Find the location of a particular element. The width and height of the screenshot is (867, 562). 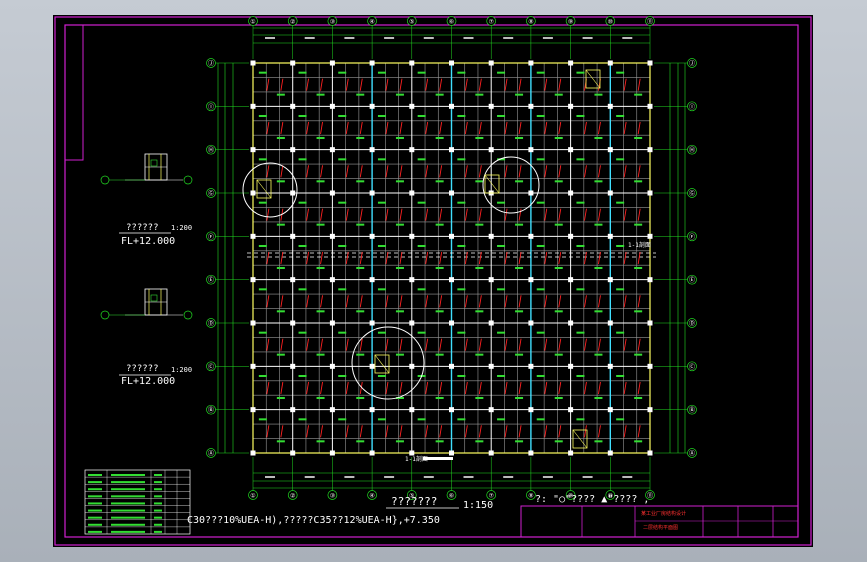

detail-2-level: FL+12.000 is located at coordinates (148, 381).